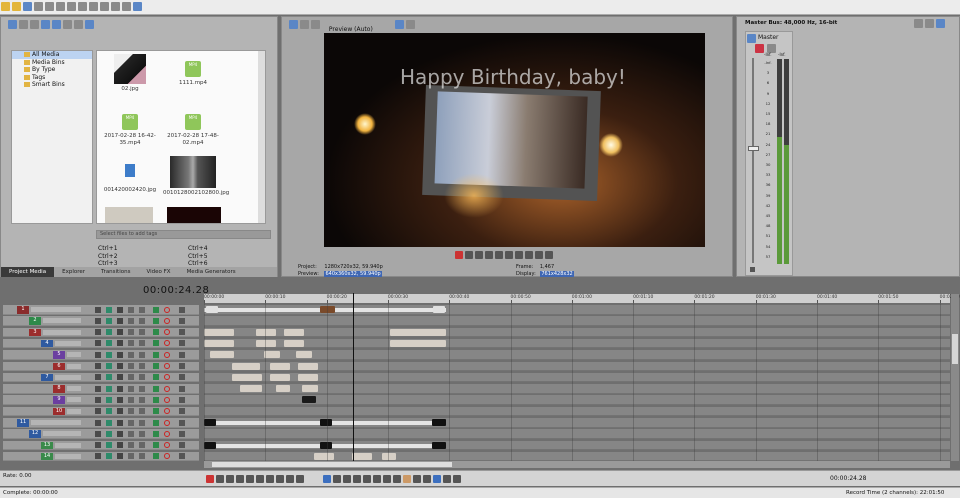  Describe the element at coordinates (45, 24) in the screenshot. I see `media-fx-icon` at that location.